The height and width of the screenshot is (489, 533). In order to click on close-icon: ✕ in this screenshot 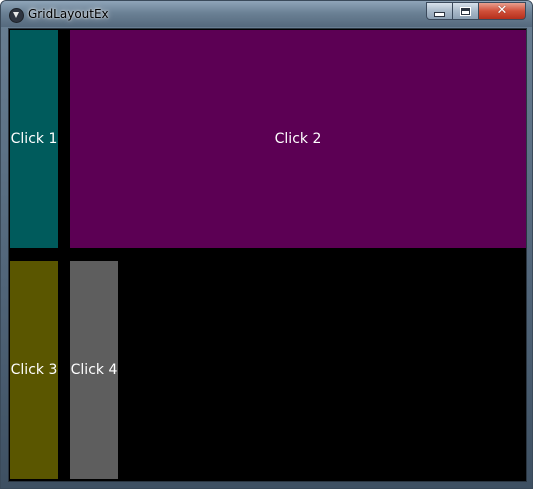, I will do `click(502, 10)`.